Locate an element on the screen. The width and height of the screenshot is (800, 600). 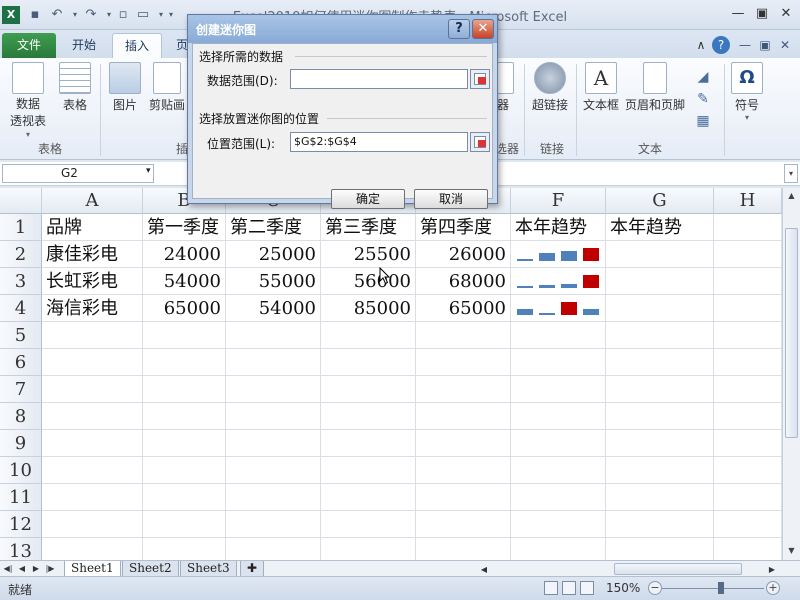
dialog-help-button: ? is located at coordinates (459, 29).